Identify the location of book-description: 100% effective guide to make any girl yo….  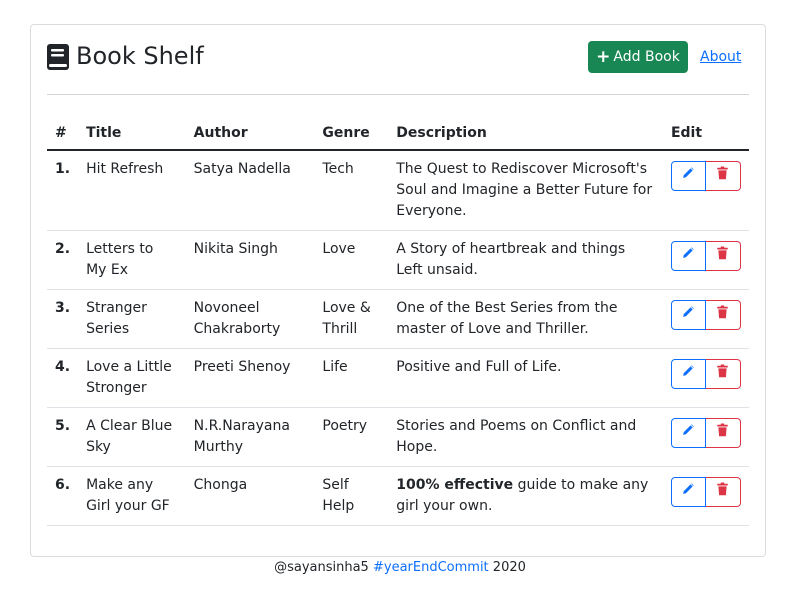
(525, 496).